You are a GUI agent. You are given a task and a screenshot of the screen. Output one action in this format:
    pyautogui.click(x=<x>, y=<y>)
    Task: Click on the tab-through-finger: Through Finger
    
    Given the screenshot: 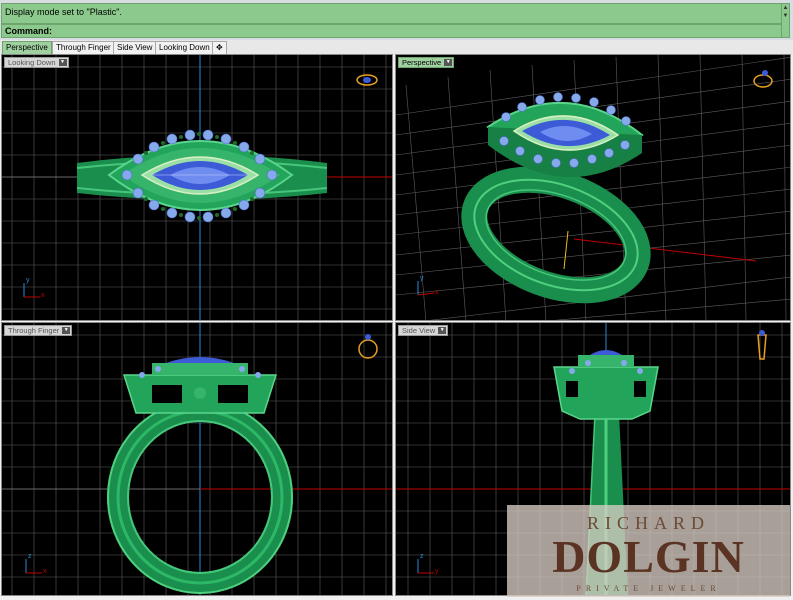 What is the action you would take?
    pyautogui.click(x=83, y=47)
    